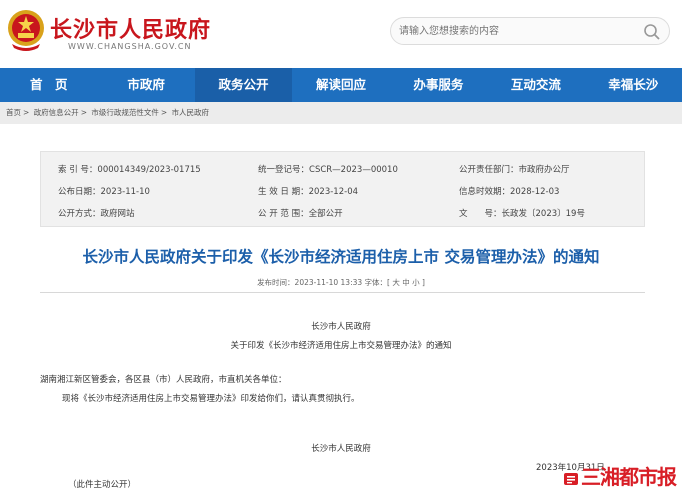  Describe the element at coordinates (341, 34) in the screenshot. I see `site-header: 长沙市人民政府 WWW.CHANGSHA.GOV.CN` at that location.